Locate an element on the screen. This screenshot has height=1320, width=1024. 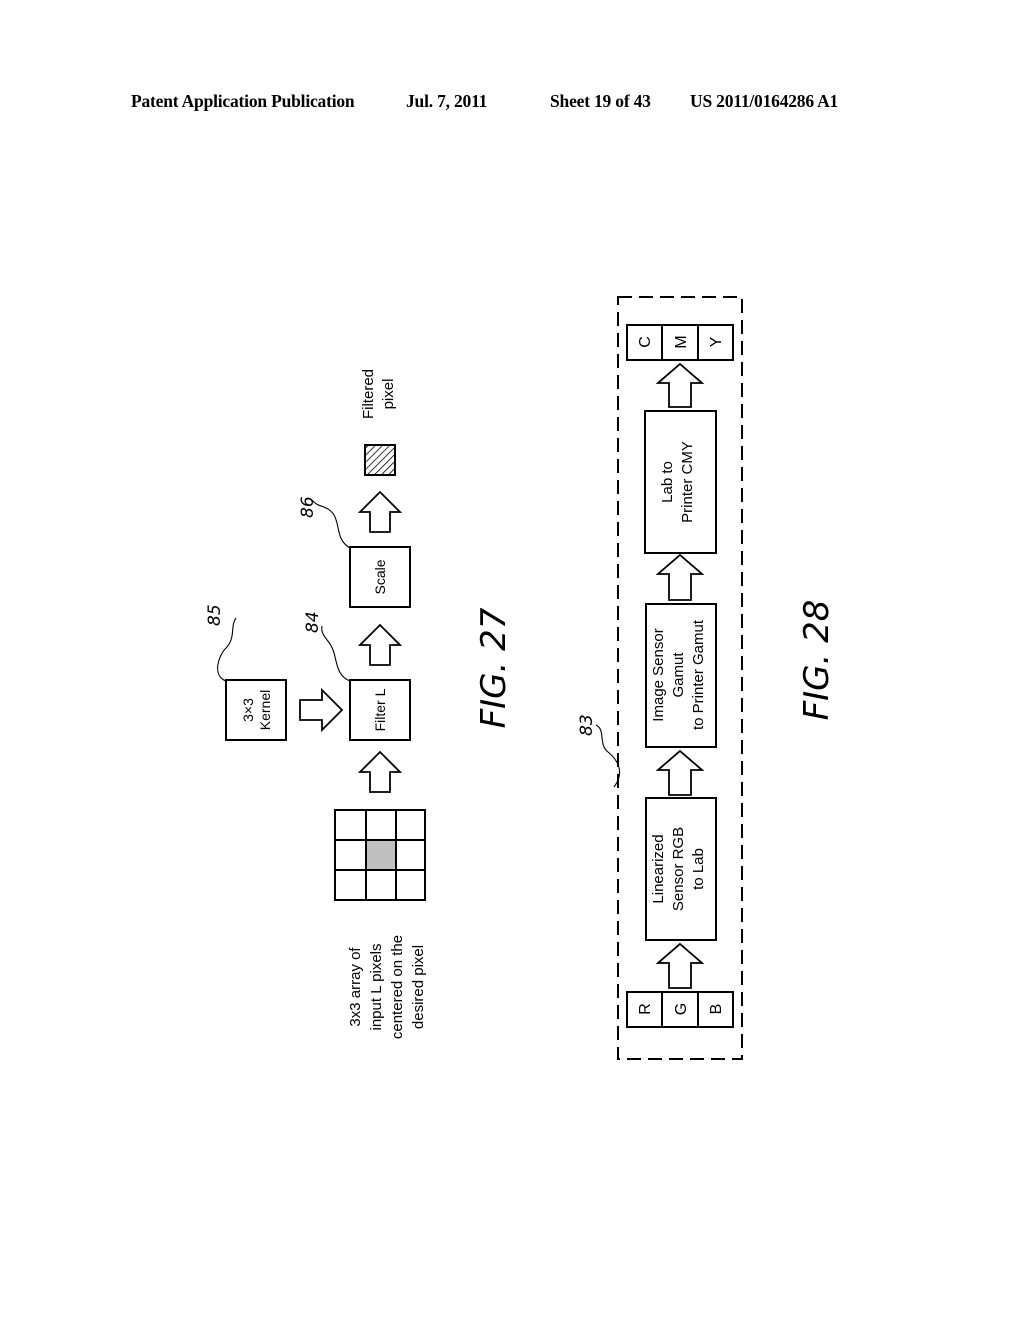
group-ref-leader is located at coordinates (608, 756).